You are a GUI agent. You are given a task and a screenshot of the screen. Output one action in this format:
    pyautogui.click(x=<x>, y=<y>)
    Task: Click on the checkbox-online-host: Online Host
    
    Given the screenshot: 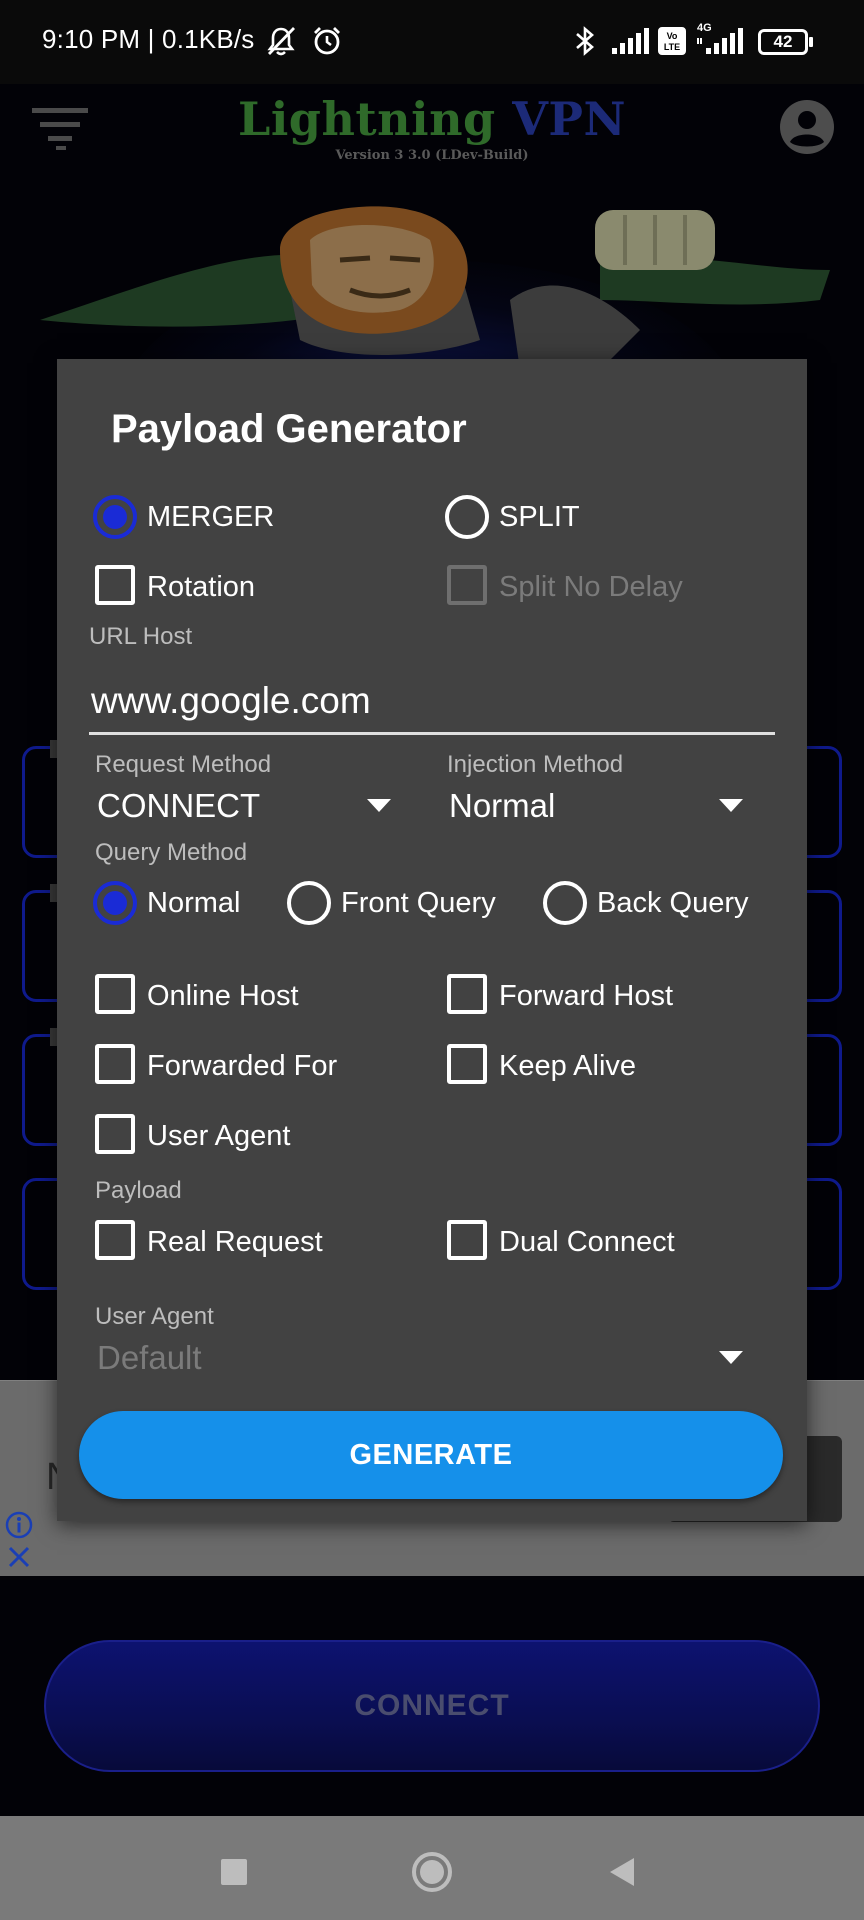 What is the action you would take?
    pyautogui.click(x=243, y=996)
    